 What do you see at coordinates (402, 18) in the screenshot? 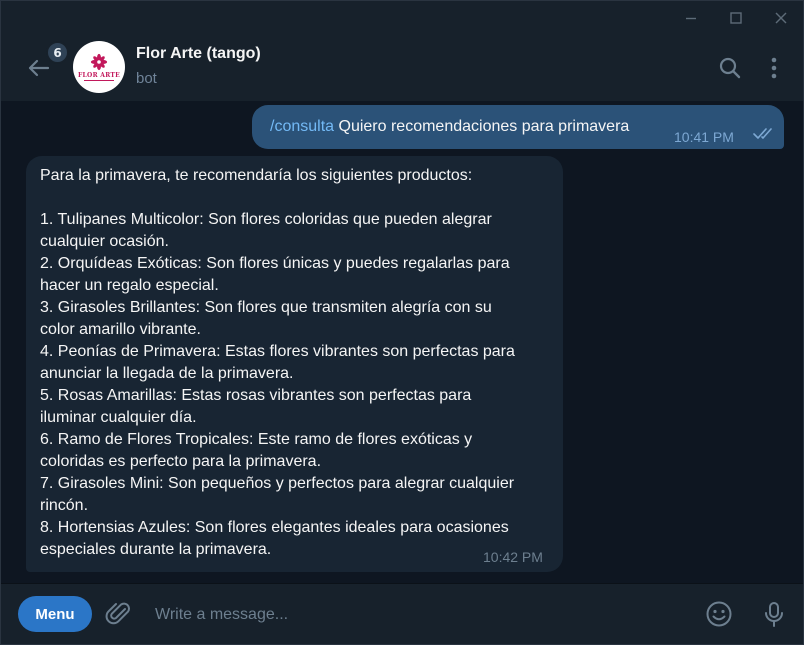
I see `title-bar` at bounding box center [402, 18].